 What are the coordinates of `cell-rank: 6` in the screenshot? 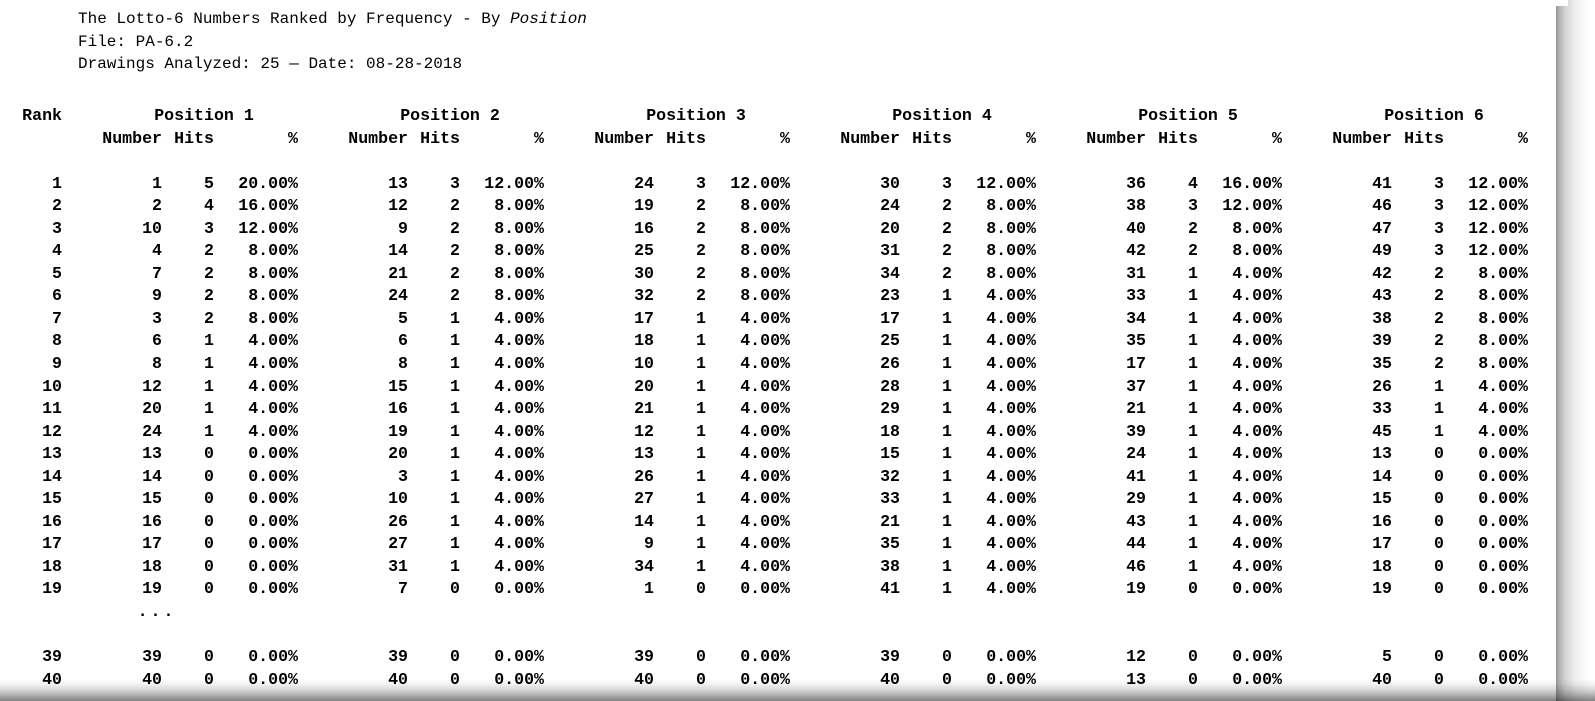 It's located at (57, 296).